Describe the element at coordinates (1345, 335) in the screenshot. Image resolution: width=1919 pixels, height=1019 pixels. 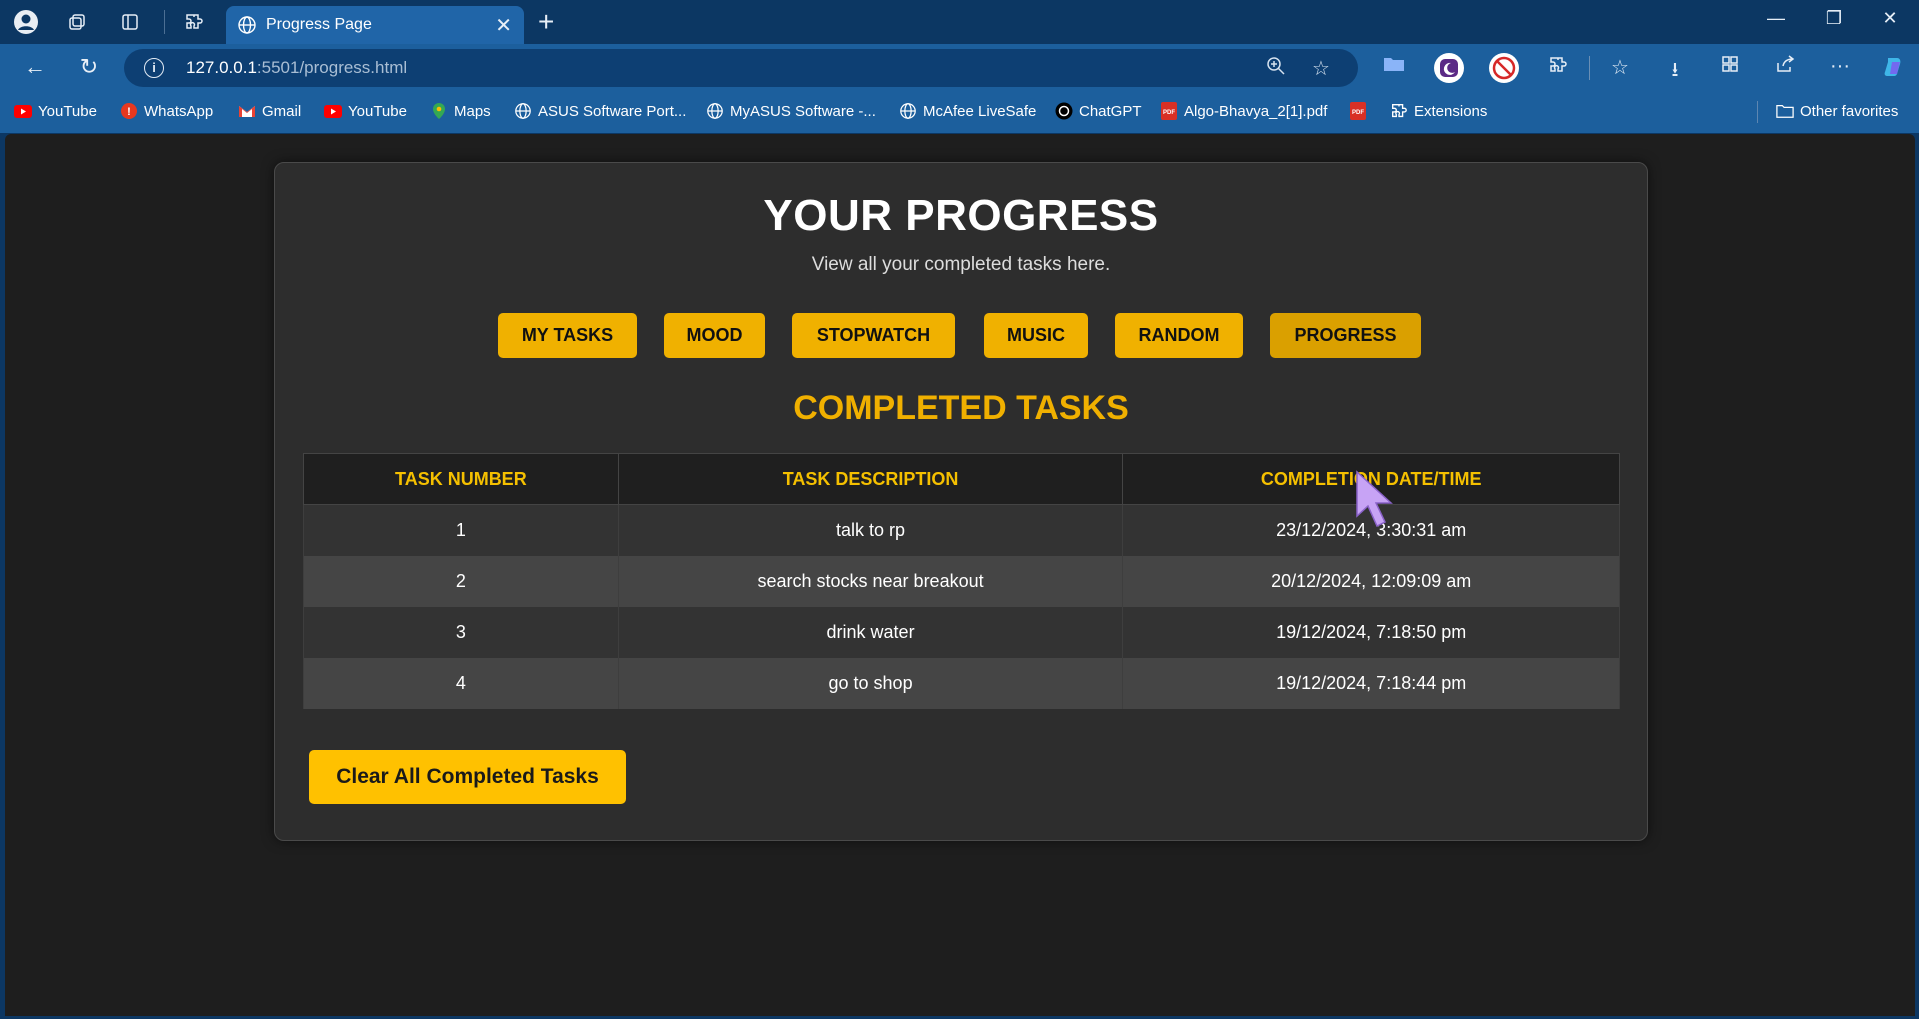
I see `nav-progress-button: PROGRESS` at that location.